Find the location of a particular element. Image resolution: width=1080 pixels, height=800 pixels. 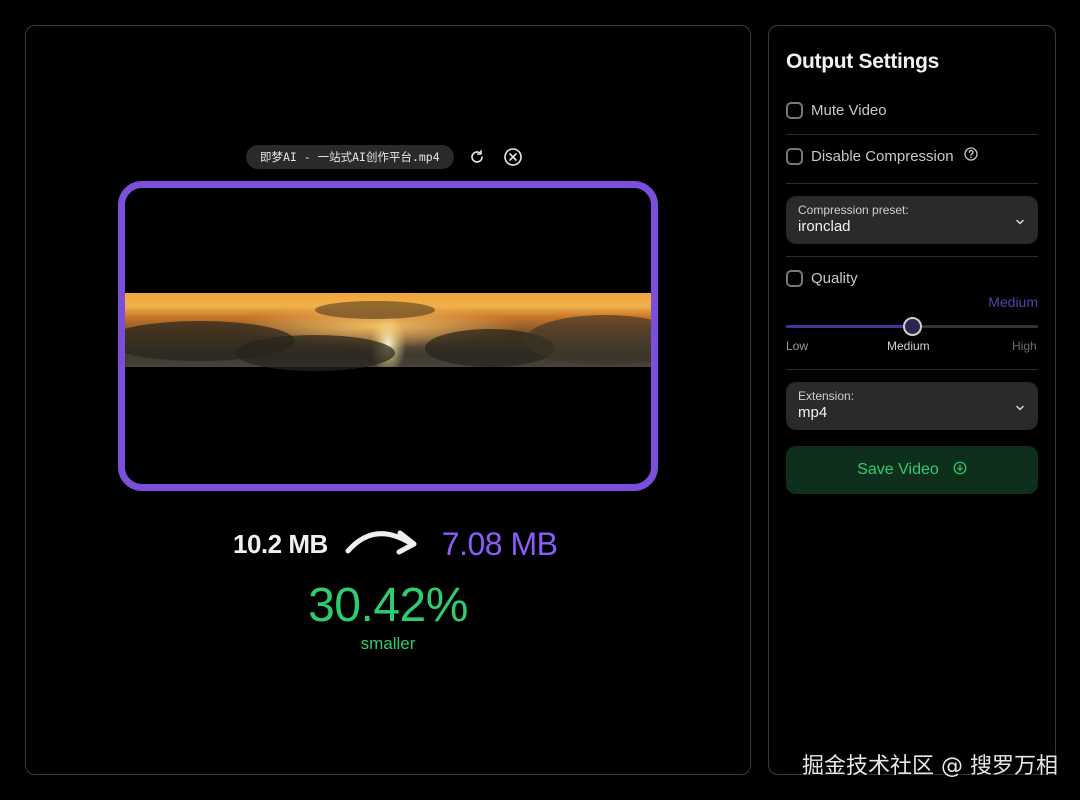

quality-tick-high: High is located at coordinates (1024, 346).